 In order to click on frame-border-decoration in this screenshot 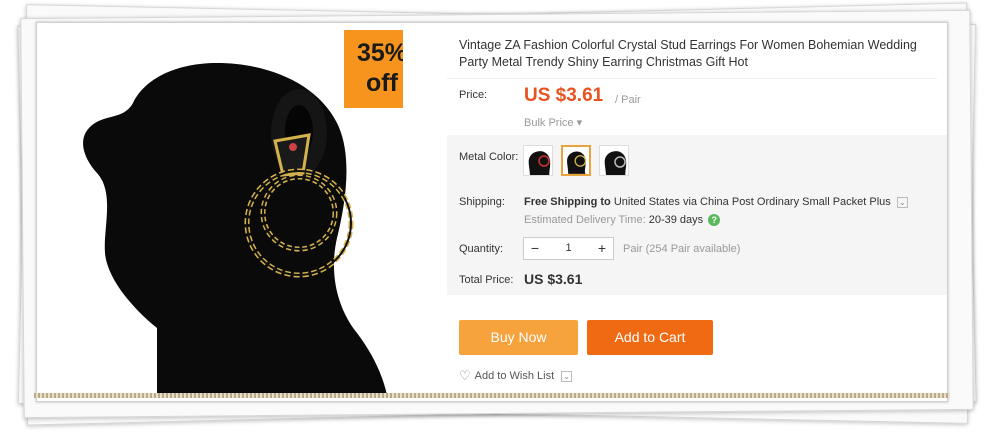, I will do `click(492, 395)`.